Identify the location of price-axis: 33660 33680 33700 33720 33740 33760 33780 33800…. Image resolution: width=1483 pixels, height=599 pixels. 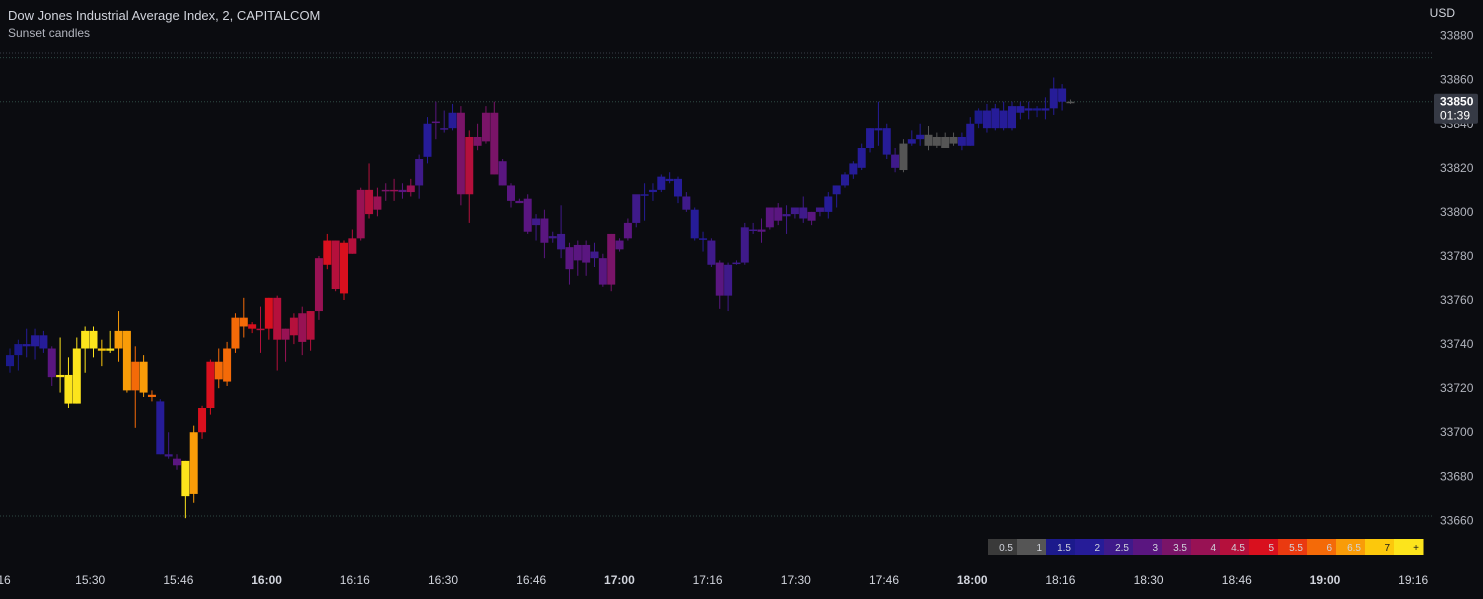
(1456, 278).